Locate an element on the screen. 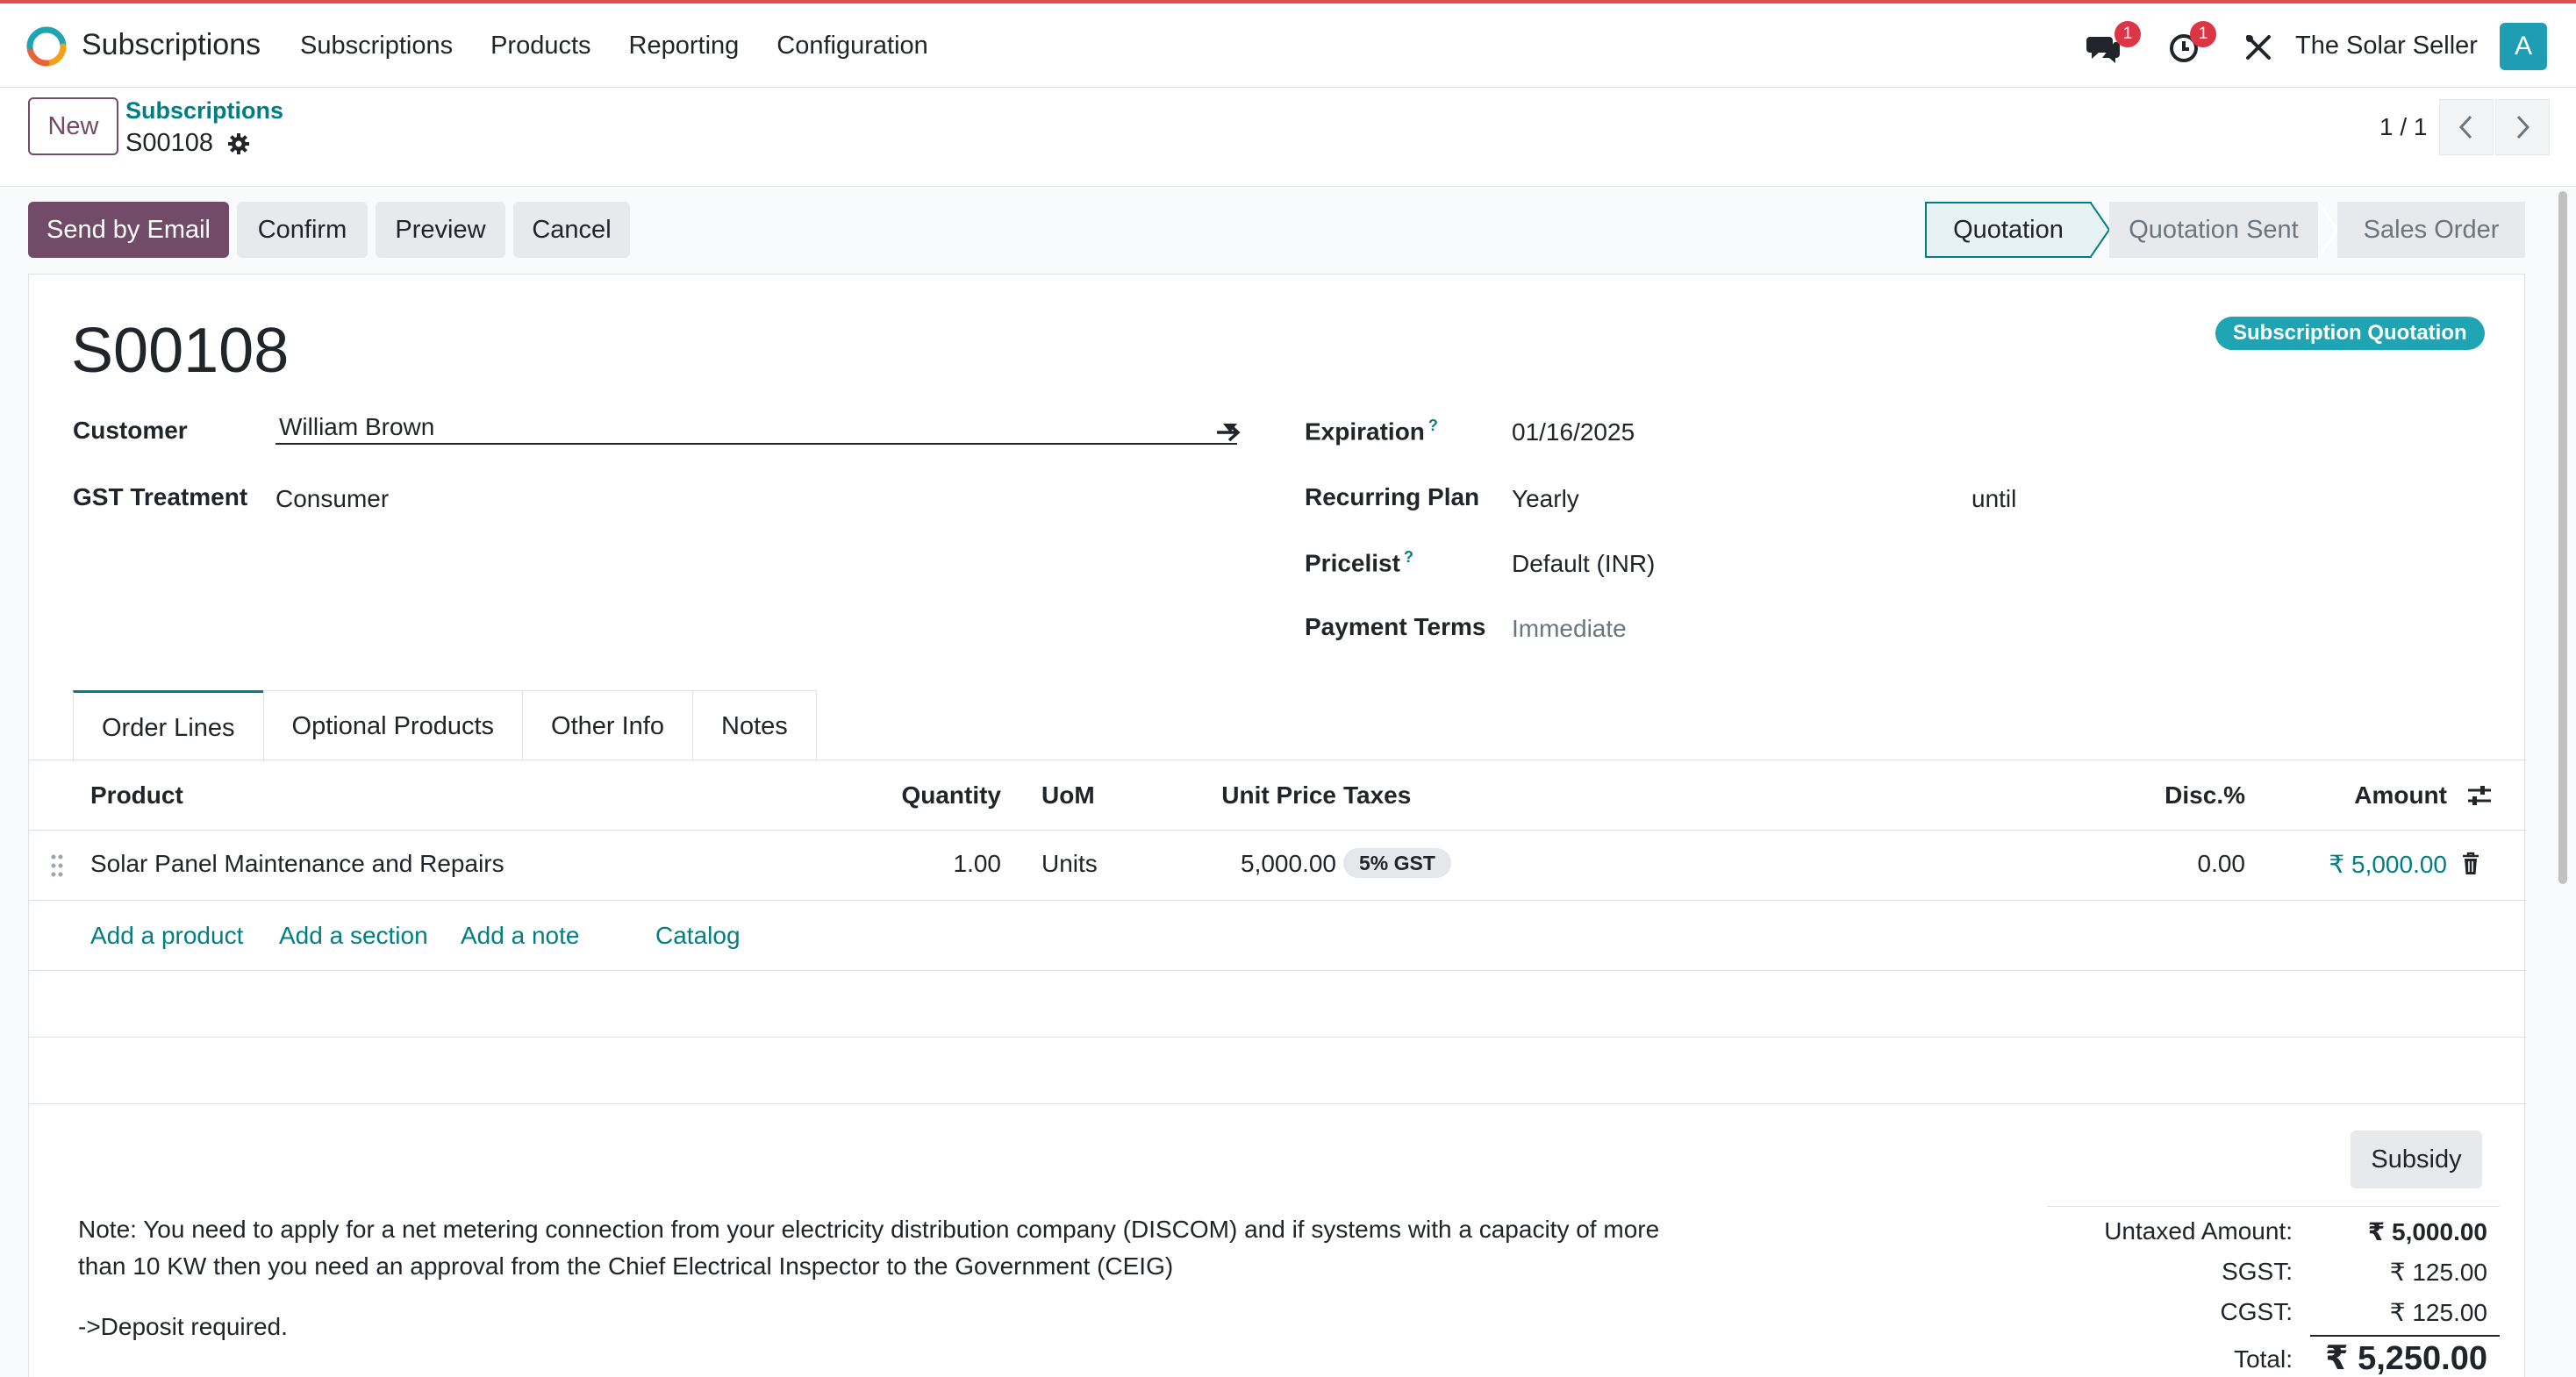 This screenshot has width=2576, height=1377. menu-products: Products is located at coordinates (540, 46).